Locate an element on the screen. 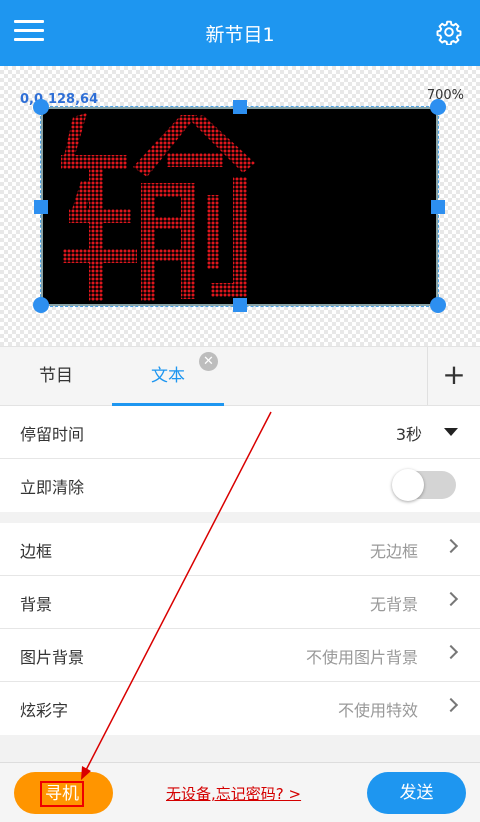 This screenshot has width=480, height=822. dwell-time-value: 3秒 is located at coordinates (408, 434).